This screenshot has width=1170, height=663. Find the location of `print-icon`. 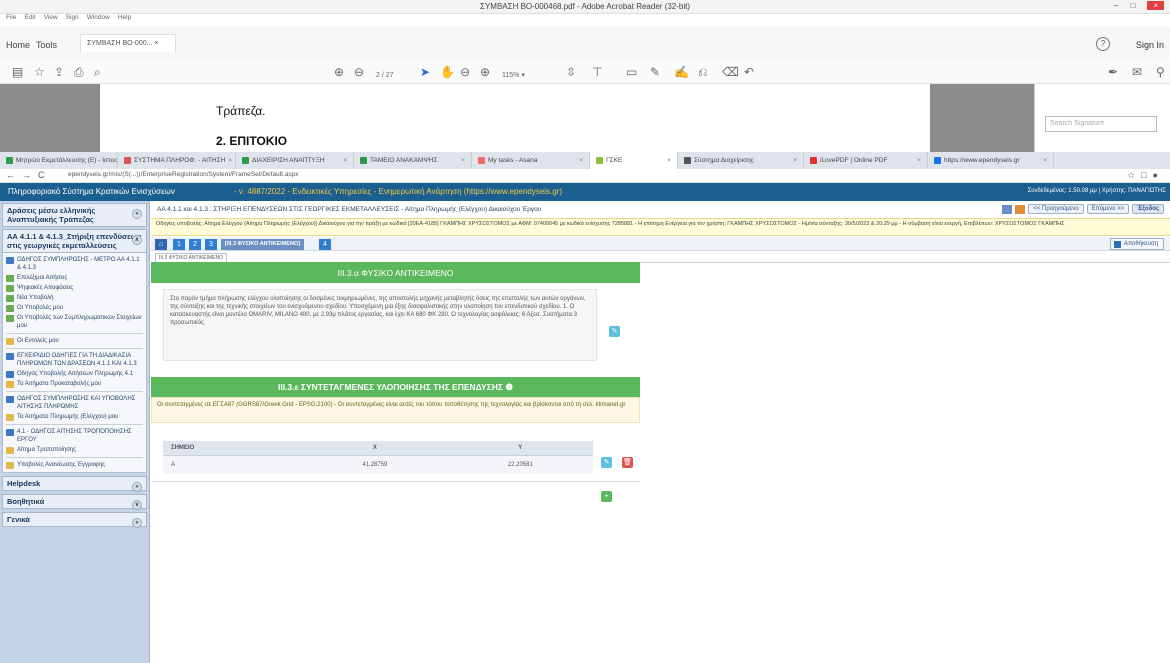

print-icon is located at coordinates (1007, 209).